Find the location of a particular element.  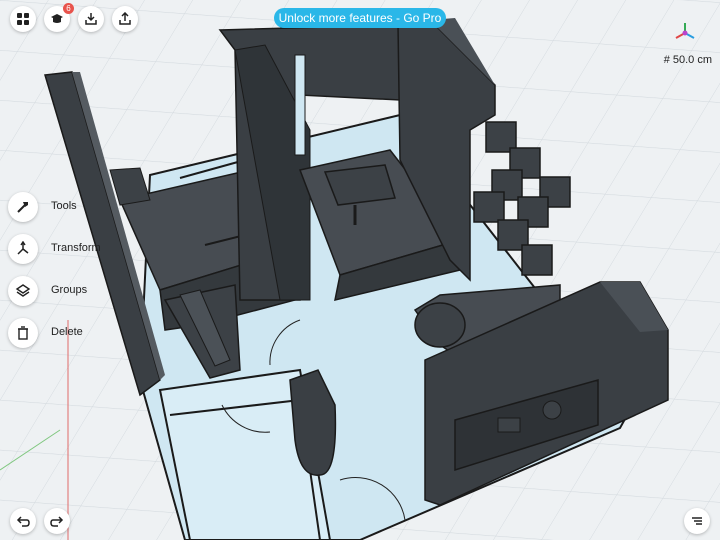

share-icon is located at coordinates (125, 18).